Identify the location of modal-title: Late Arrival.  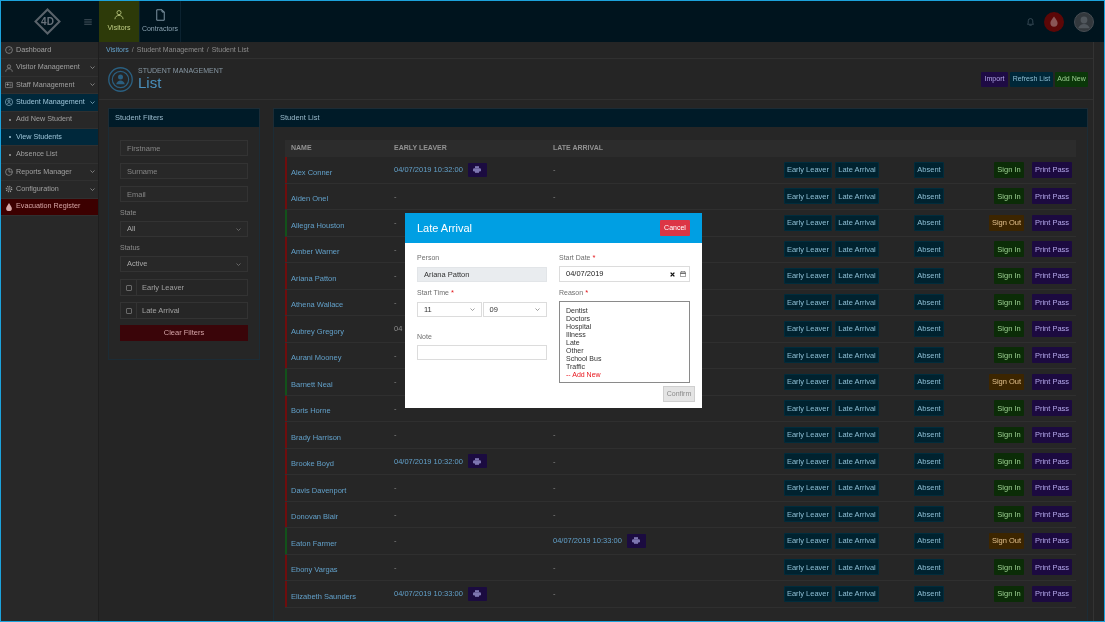
(445, 228).